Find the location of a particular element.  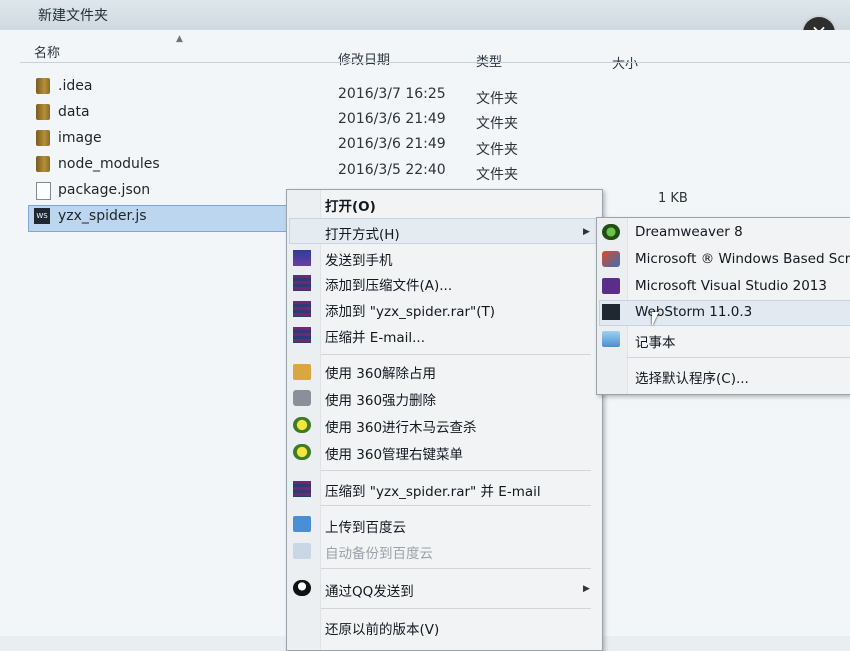

file-name: node_modules is located at coordinates (109, 164).